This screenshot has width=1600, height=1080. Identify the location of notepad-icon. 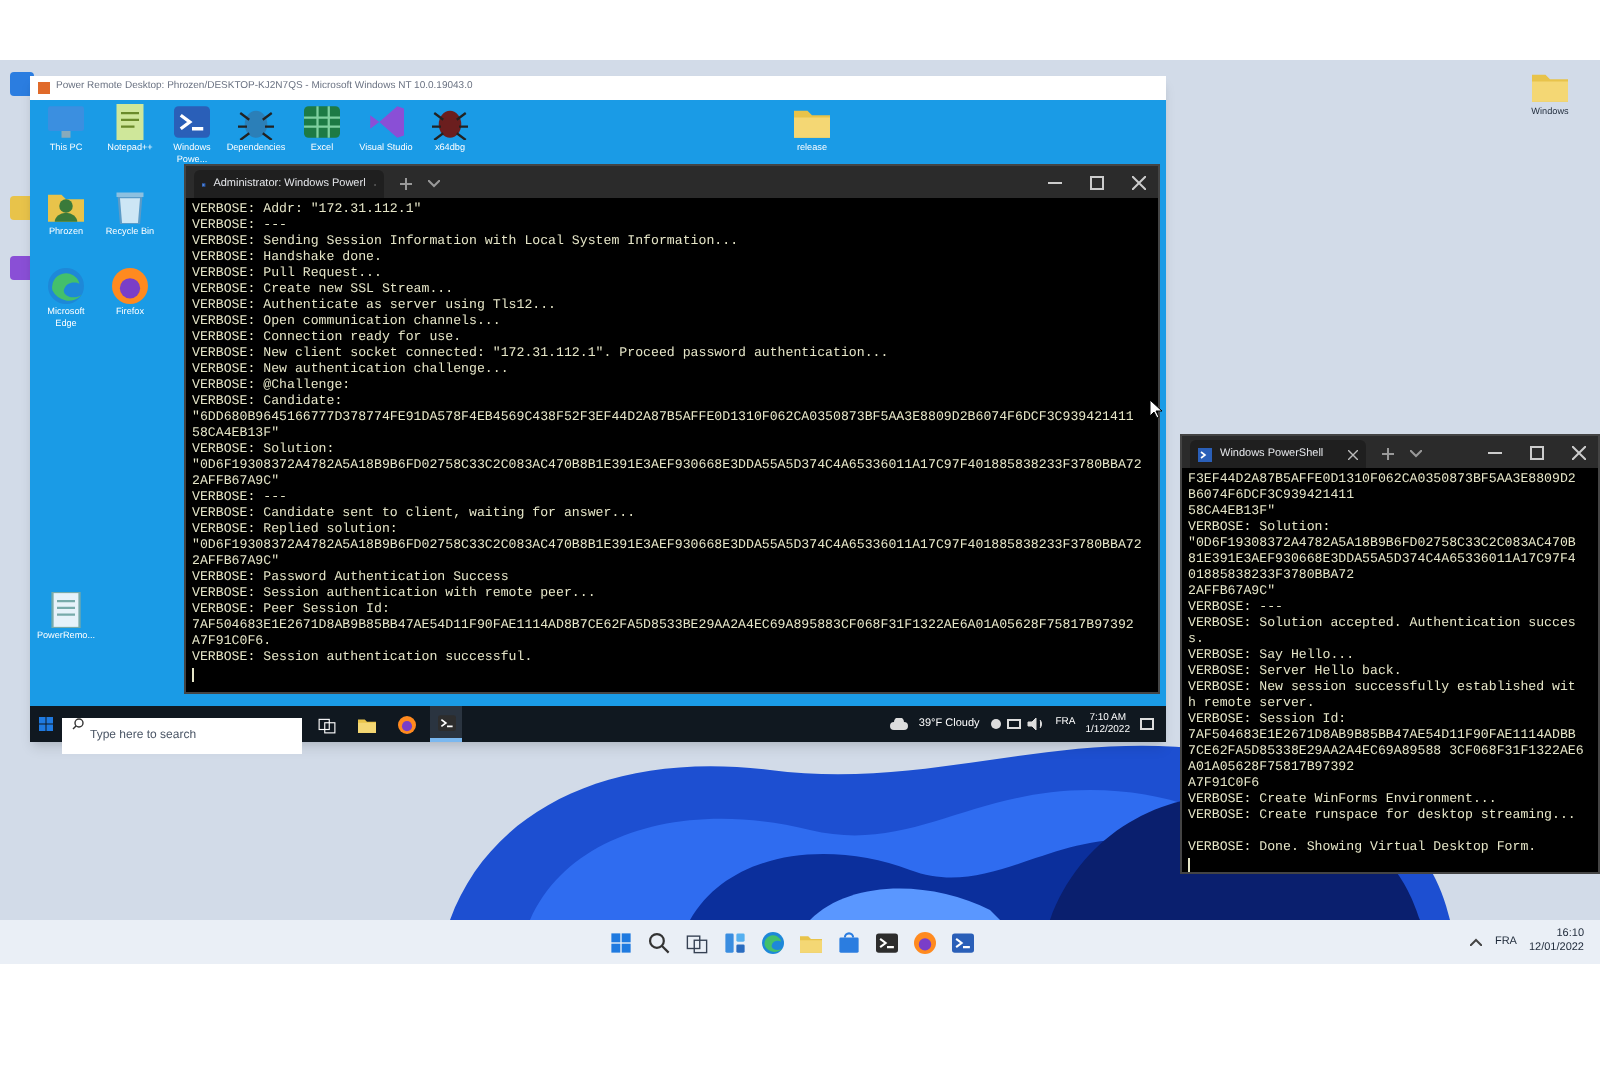
(130, 122).